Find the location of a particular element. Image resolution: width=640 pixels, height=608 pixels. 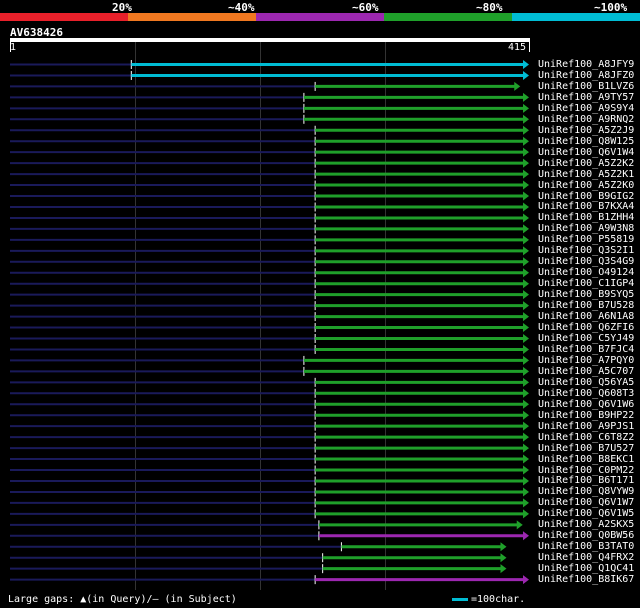

hit-label: UniRef100_O49124 is located at coordinates (586, 272).